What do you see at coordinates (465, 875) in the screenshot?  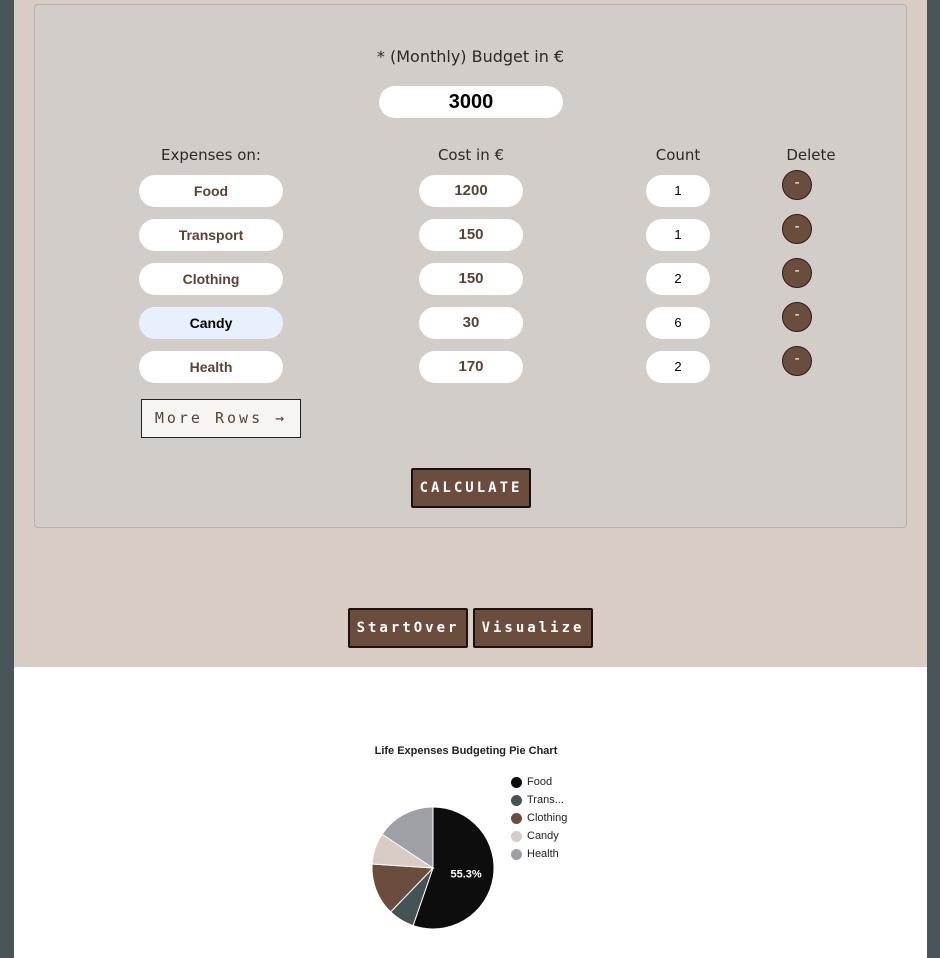 I see `pie-slice-label: 55.3%` at bounding box center [465, 875].